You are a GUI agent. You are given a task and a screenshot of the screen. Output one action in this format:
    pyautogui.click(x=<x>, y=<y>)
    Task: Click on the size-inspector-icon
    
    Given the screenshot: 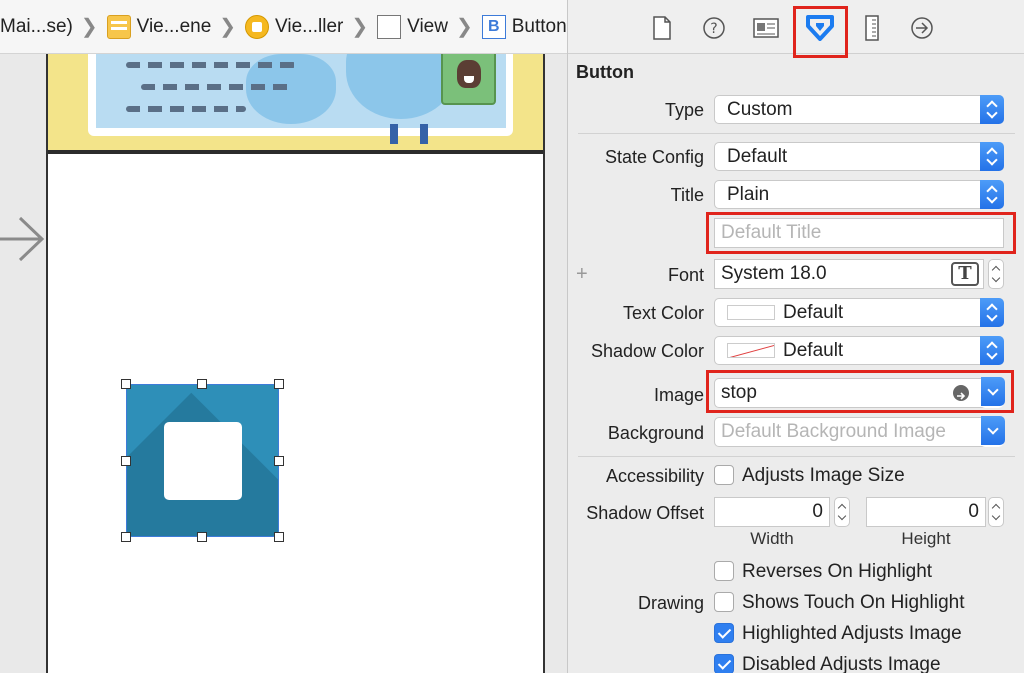 What is the action you would take?
    pyautogui.click(x=872, y=28)
    